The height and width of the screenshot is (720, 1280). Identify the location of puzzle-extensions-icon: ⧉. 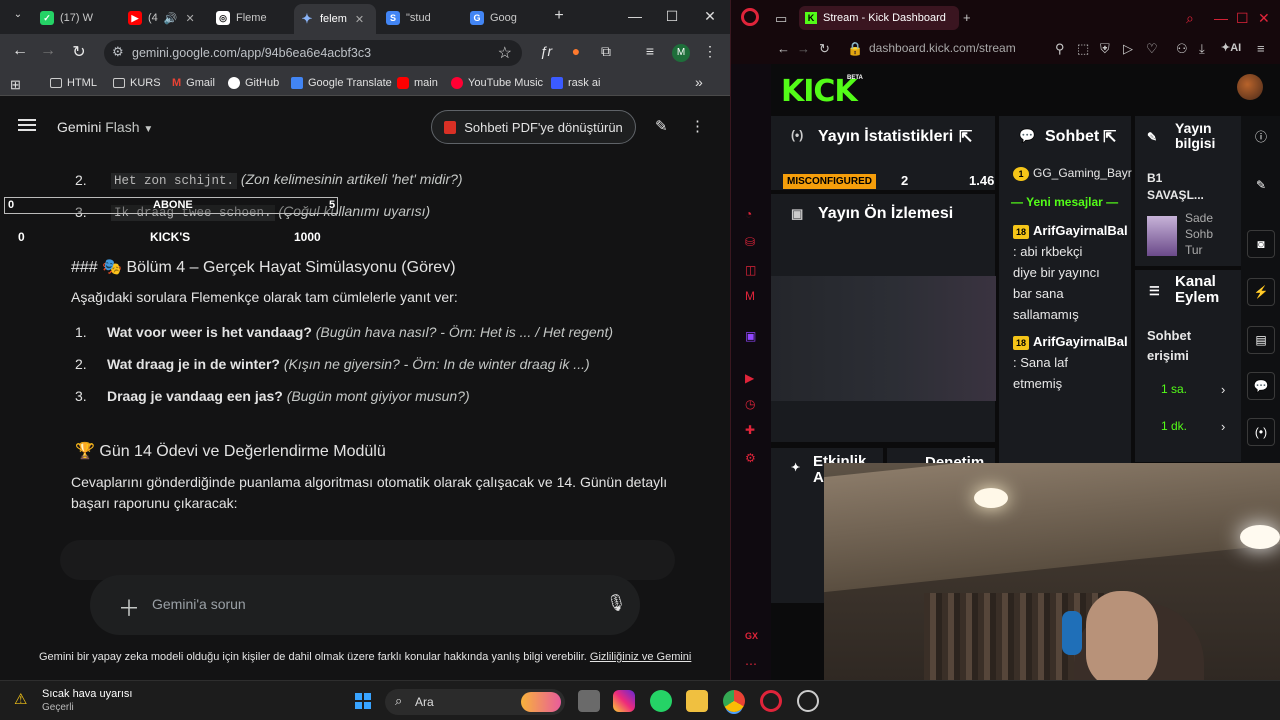
(606, 51).